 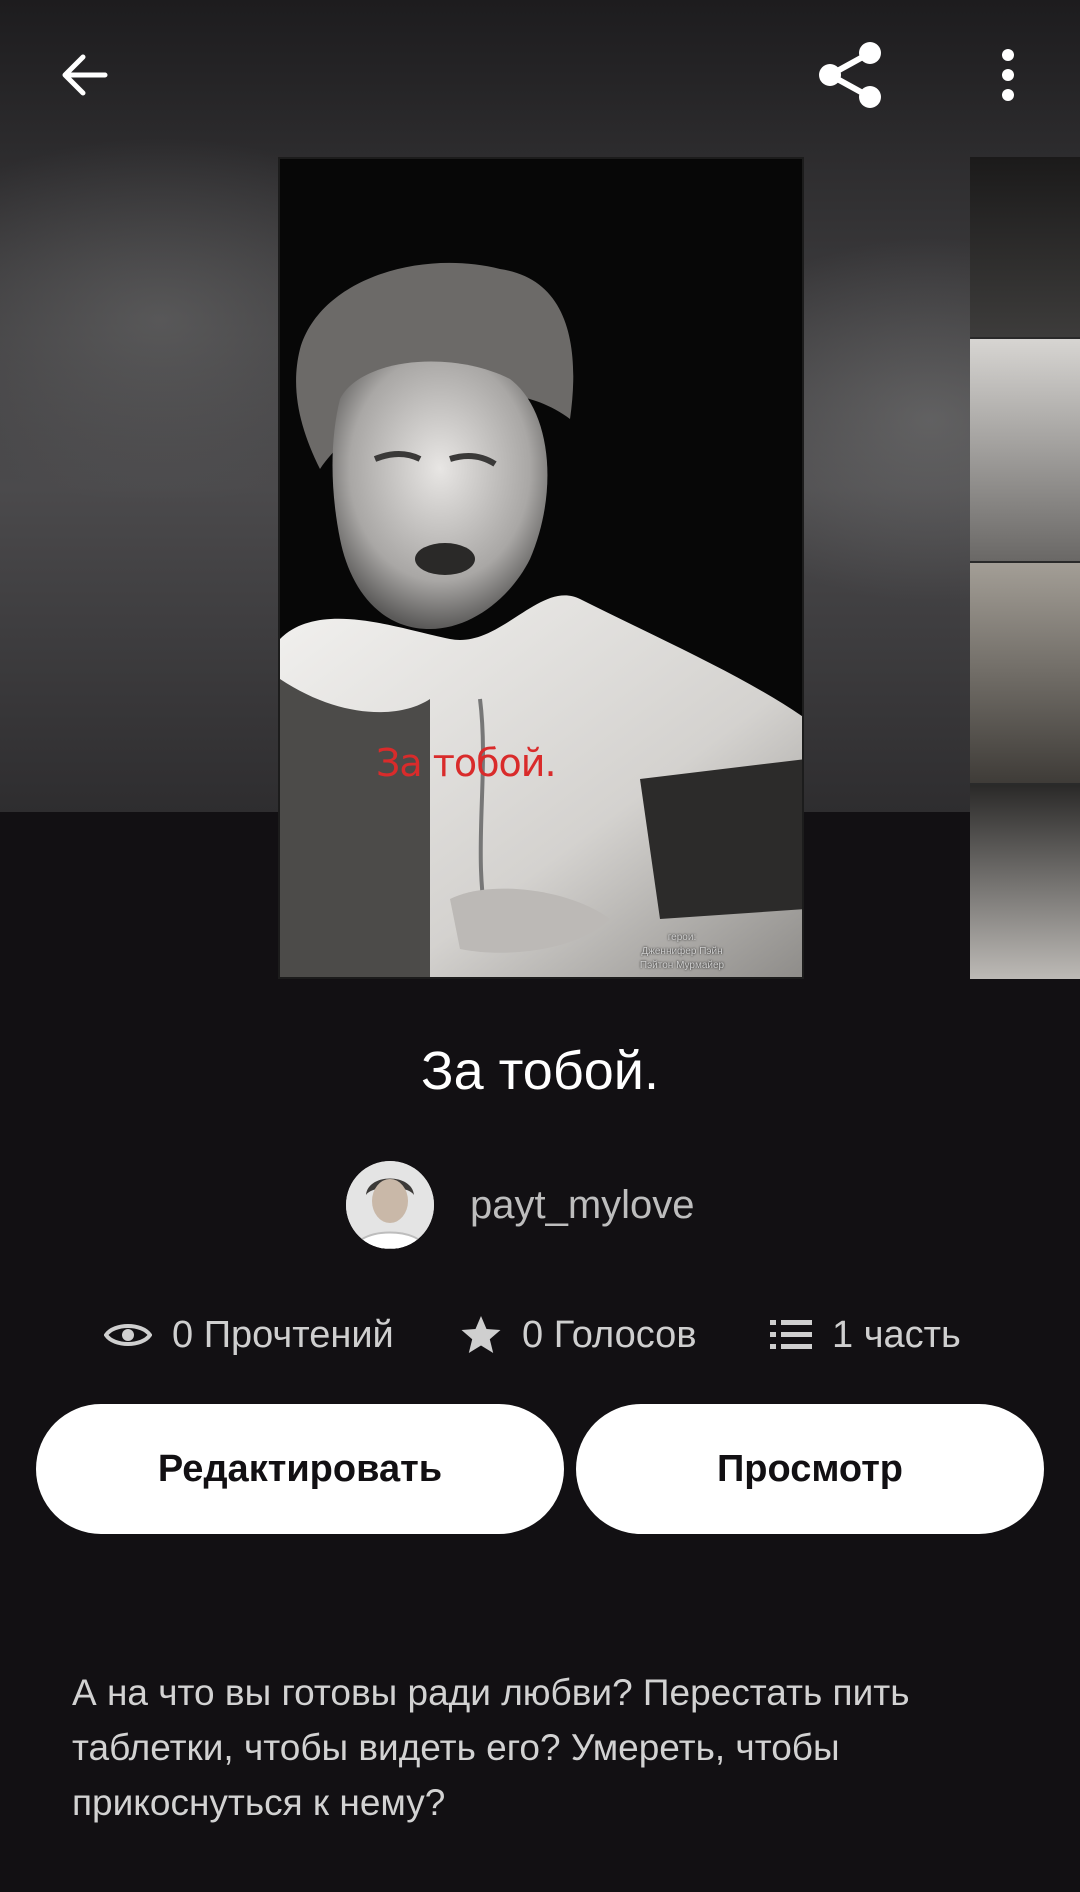 What do you see at coordinates (481, 1334) in the screenshot?
I see `star-icon` at bounding box center [481, 1334].